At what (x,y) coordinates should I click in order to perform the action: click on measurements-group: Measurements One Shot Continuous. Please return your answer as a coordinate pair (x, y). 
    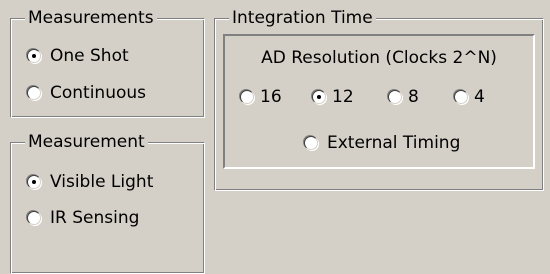
    Looking at the image, I should click on (107, 62).